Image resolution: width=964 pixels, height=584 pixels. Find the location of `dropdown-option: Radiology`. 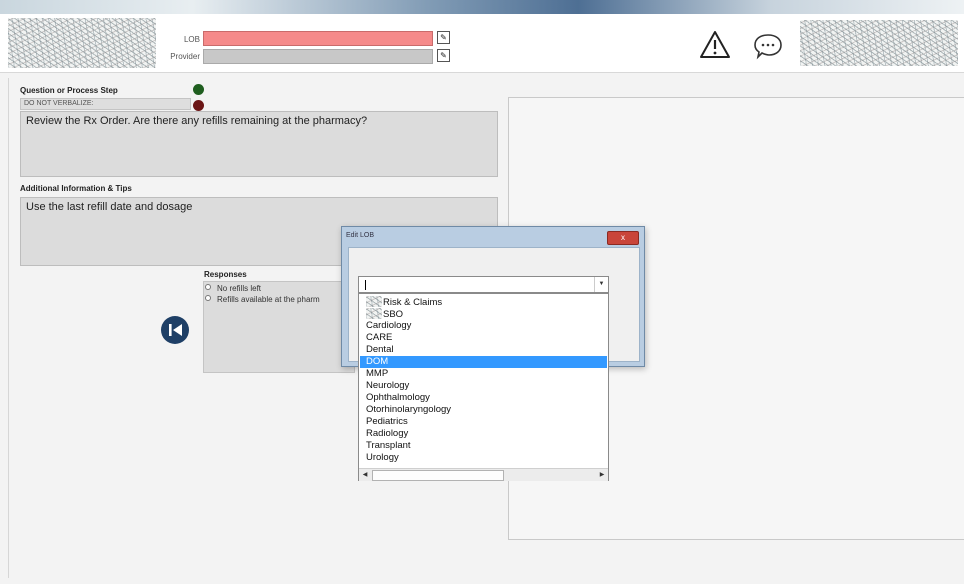

dropdown-option: Radiology is located at coordinates (483, 434).